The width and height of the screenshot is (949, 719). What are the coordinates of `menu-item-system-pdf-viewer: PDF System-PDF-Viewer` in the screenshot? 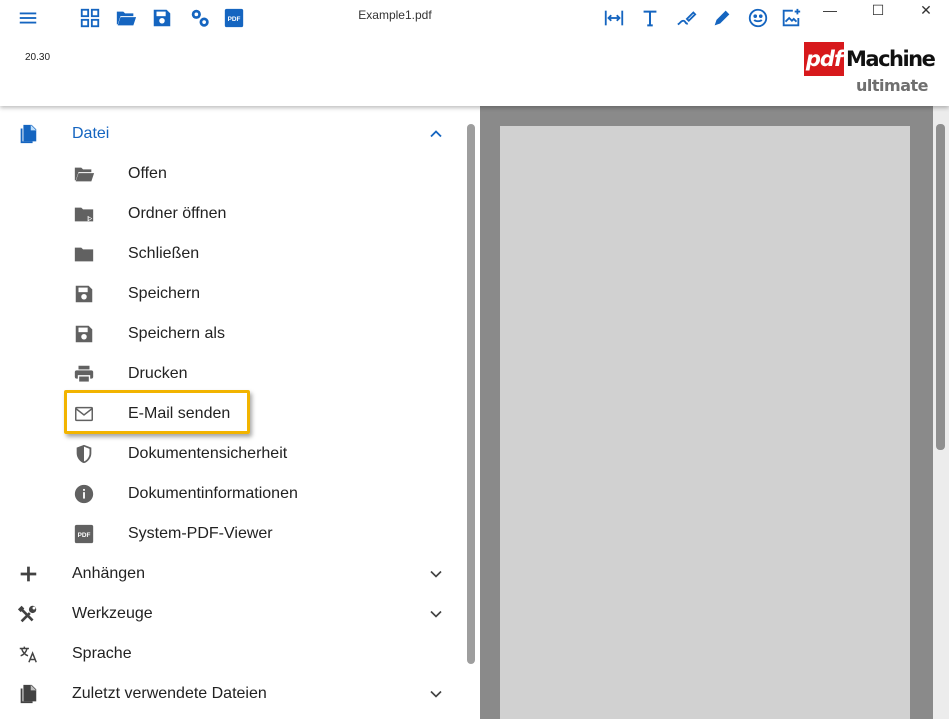 It's located at (230, 534).